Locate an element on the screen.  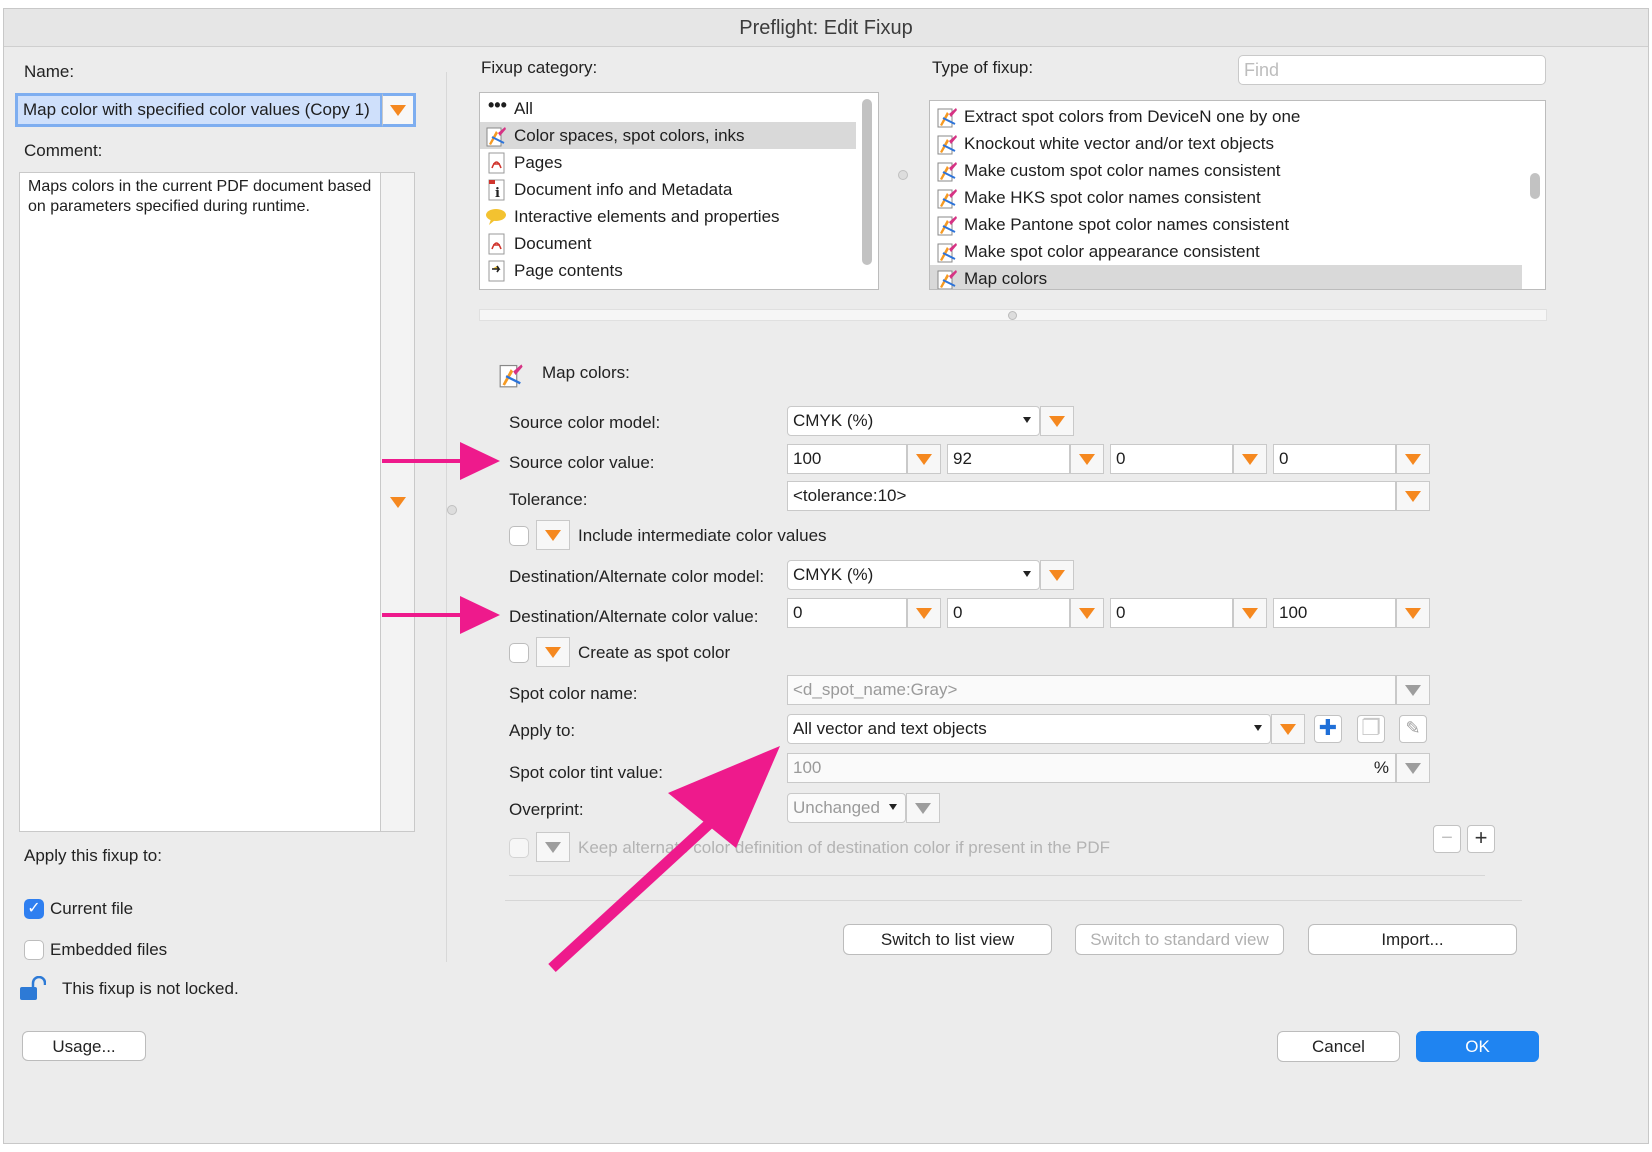
find-input: Find is located at coordinates (1392, 70).